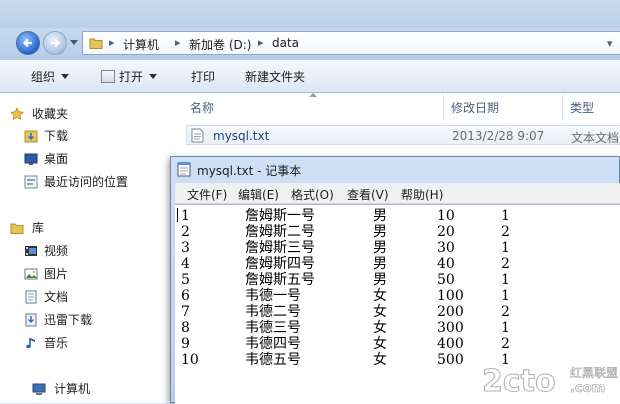 The width and height of the screenshot is (620, 404). I want to click on breadcrumb-data: data, so click(285, 43).